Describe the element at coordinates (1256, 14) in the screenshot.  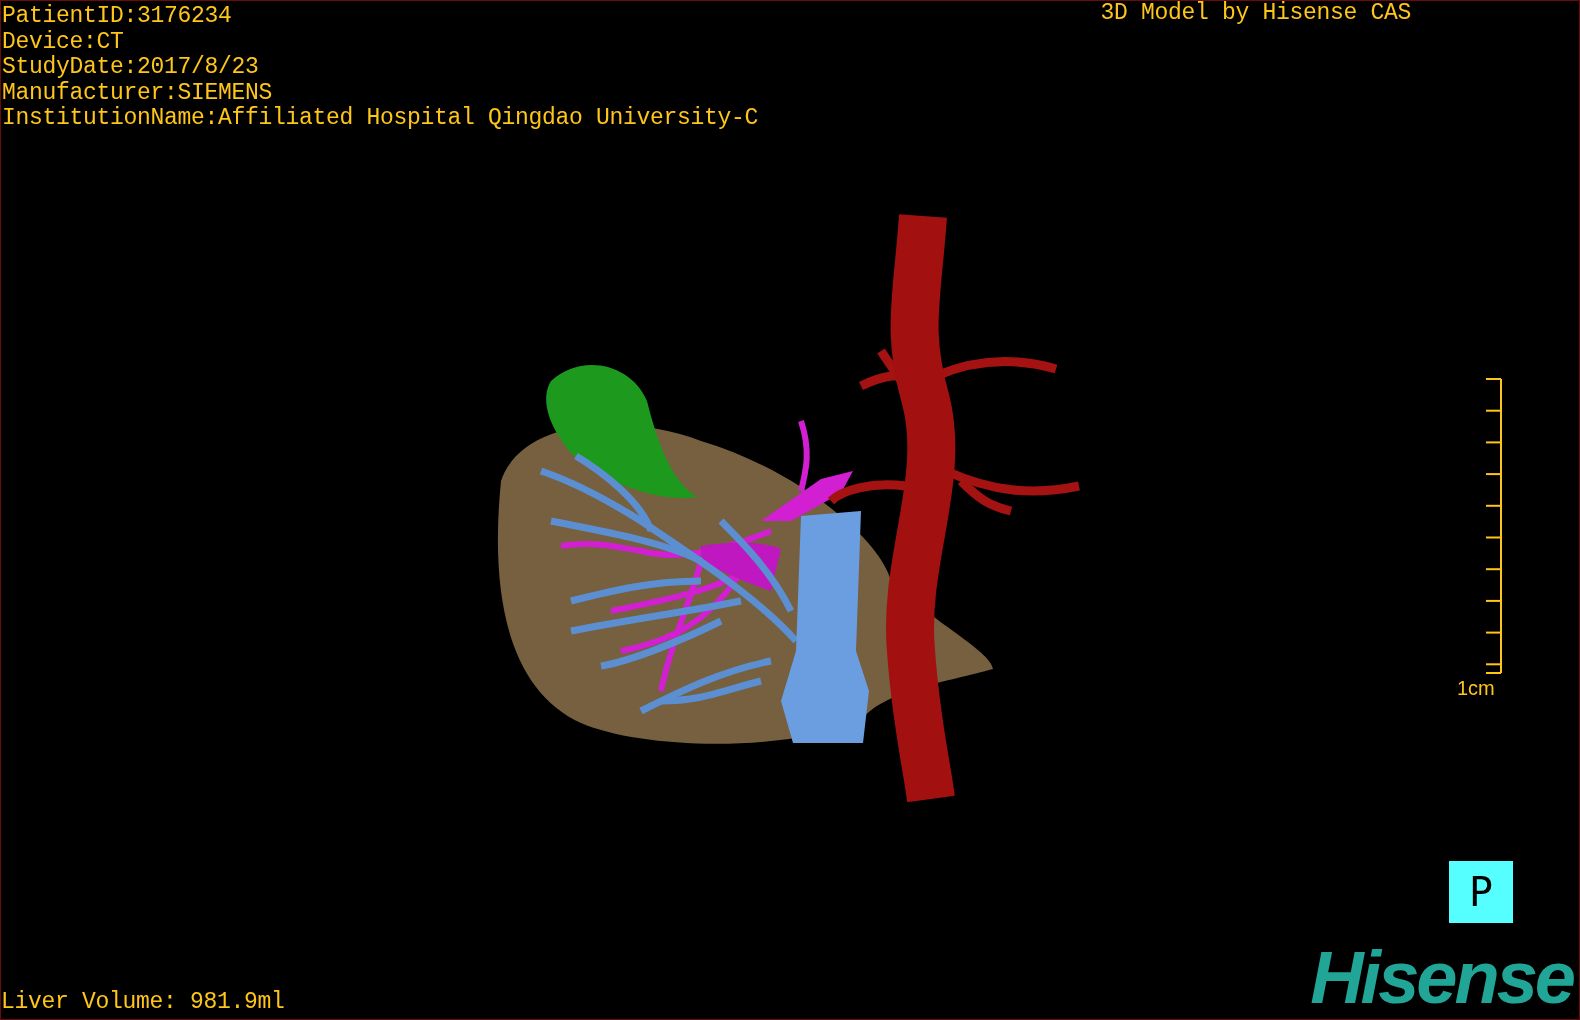
I see `model-title: 3D Model by Hisense CAS` at that location.